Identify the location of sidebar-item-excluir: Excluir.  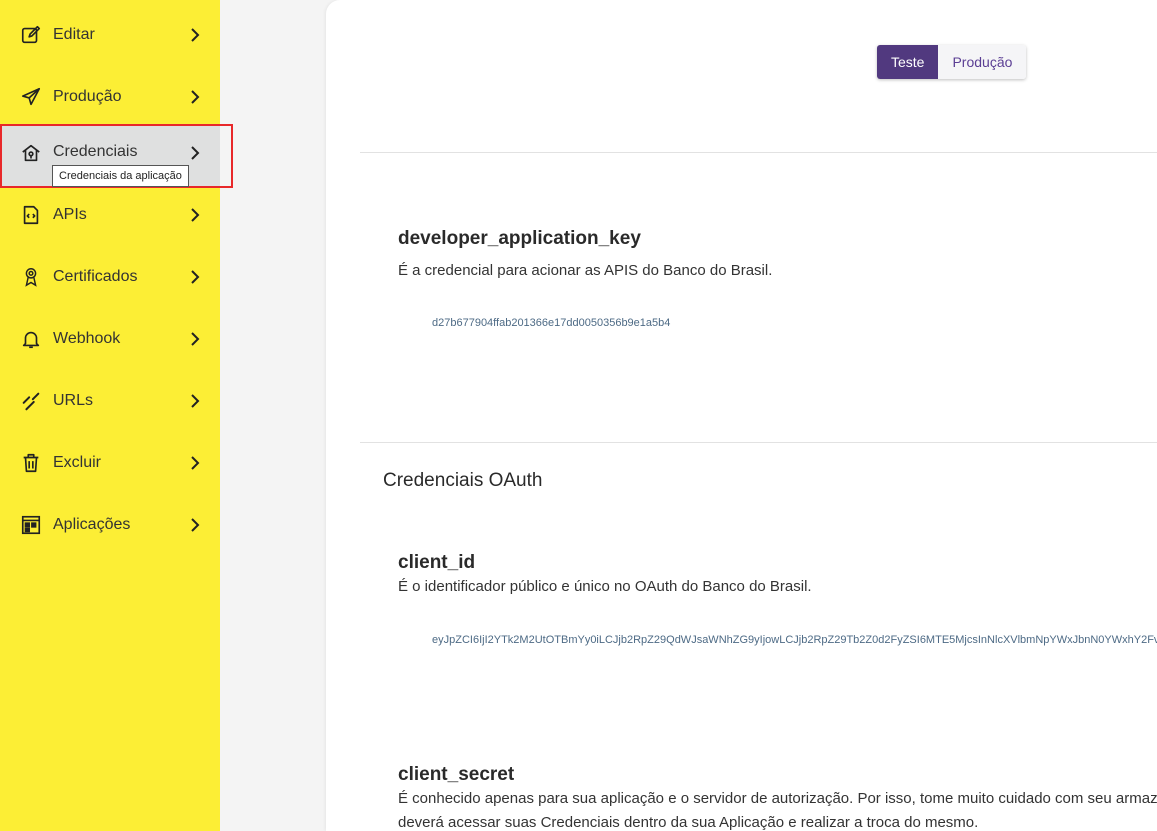
(110, 463).